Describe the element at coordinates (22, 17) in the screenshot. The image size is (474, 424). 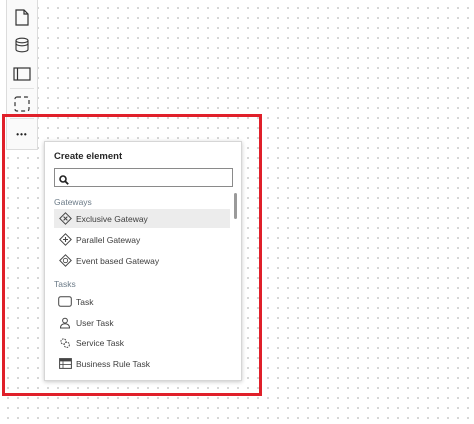
I see `create-page-icon` at that location.